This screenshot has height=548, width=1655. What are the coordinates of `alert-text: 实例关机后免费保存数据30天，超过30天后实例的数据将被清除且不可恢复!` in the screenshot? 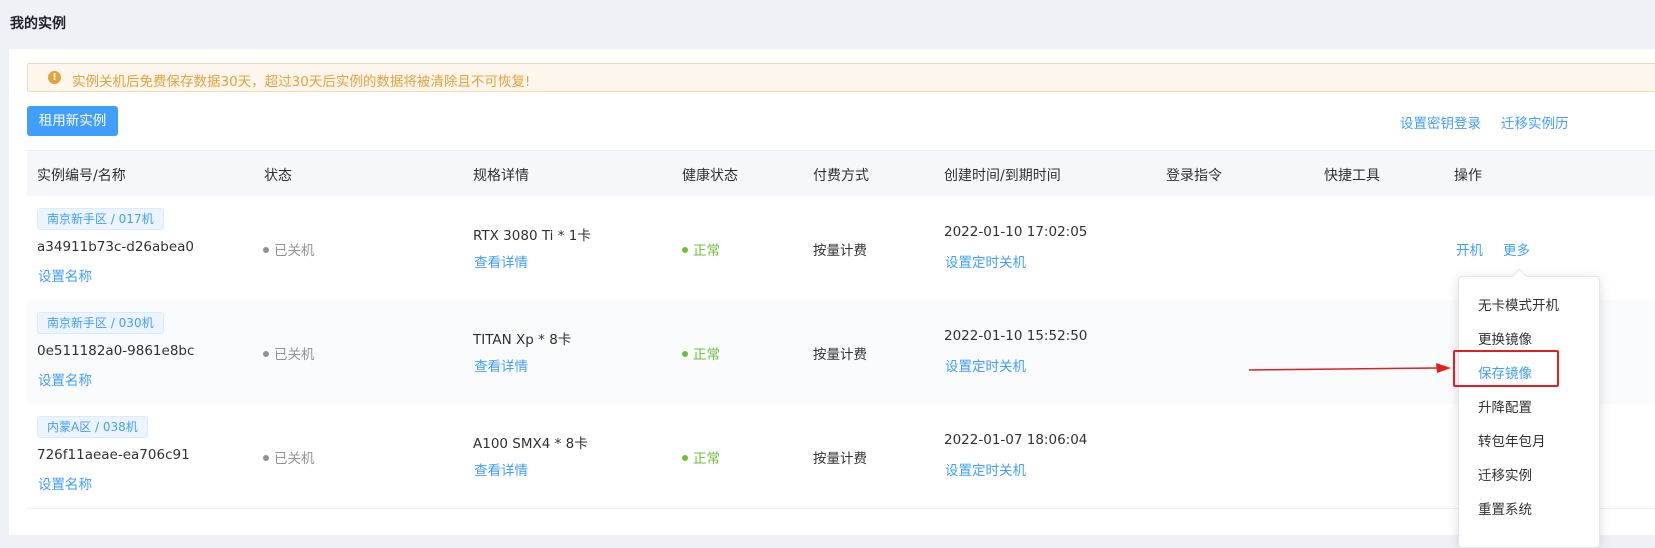 It's located at (301, 82).